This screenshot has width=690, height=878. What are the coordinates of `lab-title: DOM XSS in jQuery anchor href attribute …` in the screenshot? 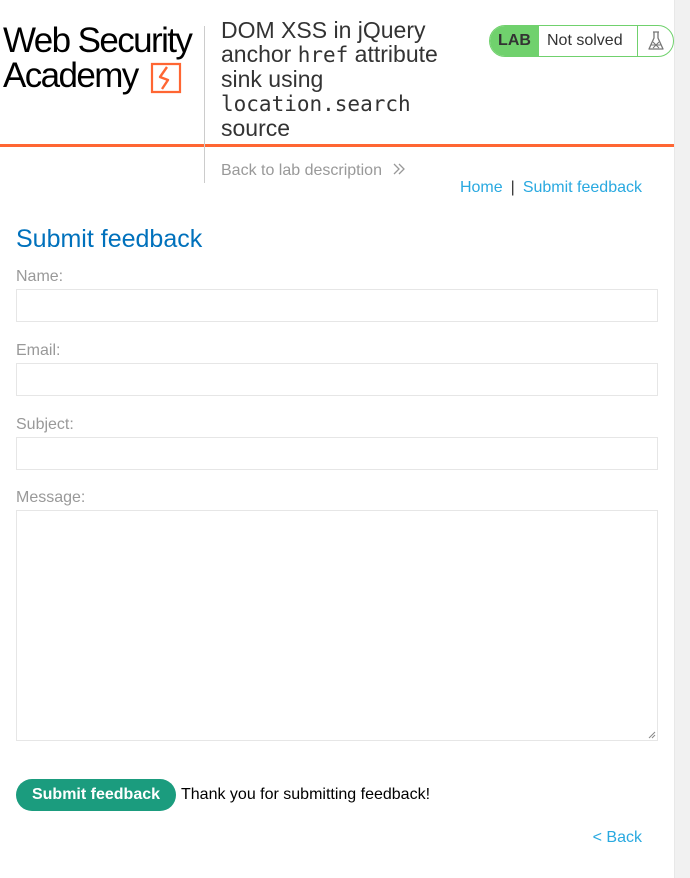 It's located at (351, 79).